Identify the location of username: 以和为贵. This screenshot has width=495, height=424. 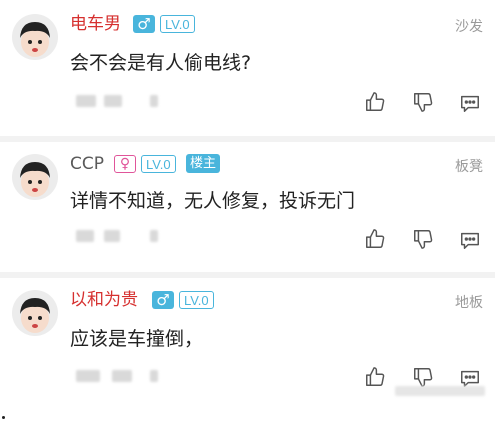
(104, 300).